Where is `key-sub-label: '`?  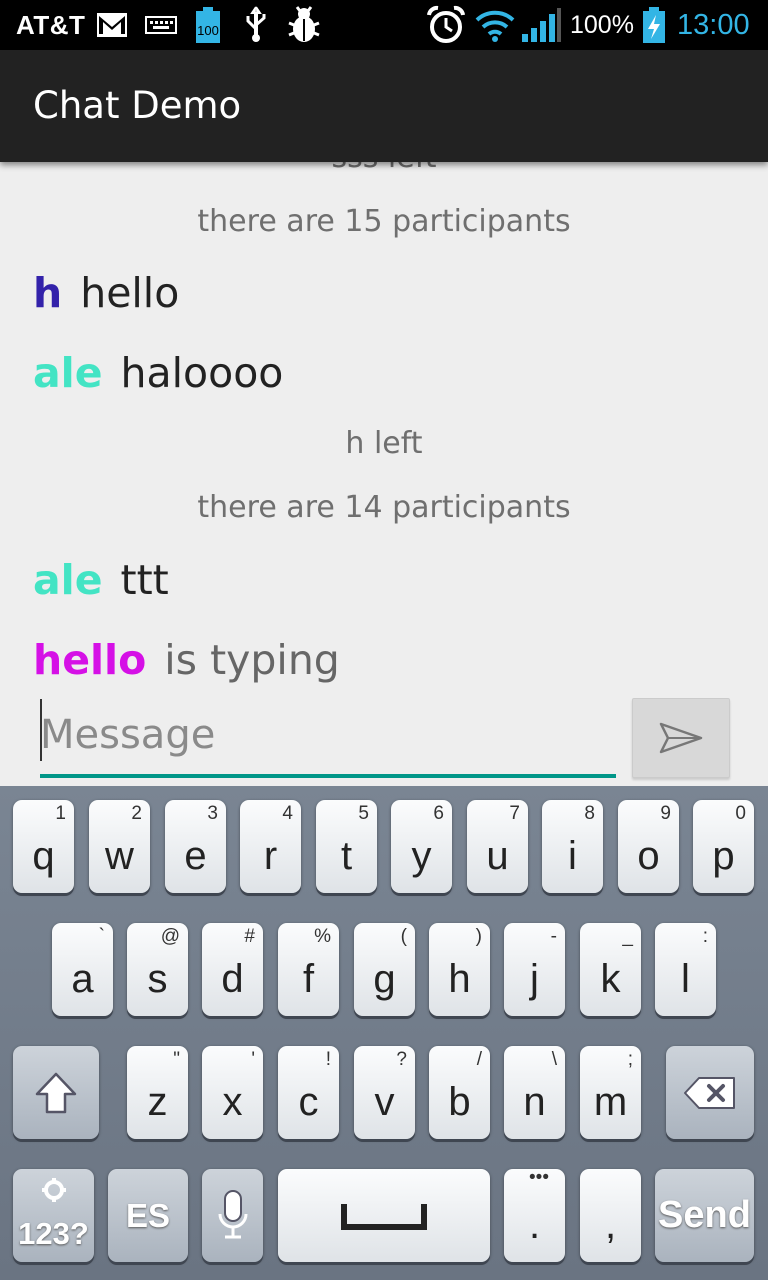 key-sub-label: ' is located at coordinates (253, 1059).